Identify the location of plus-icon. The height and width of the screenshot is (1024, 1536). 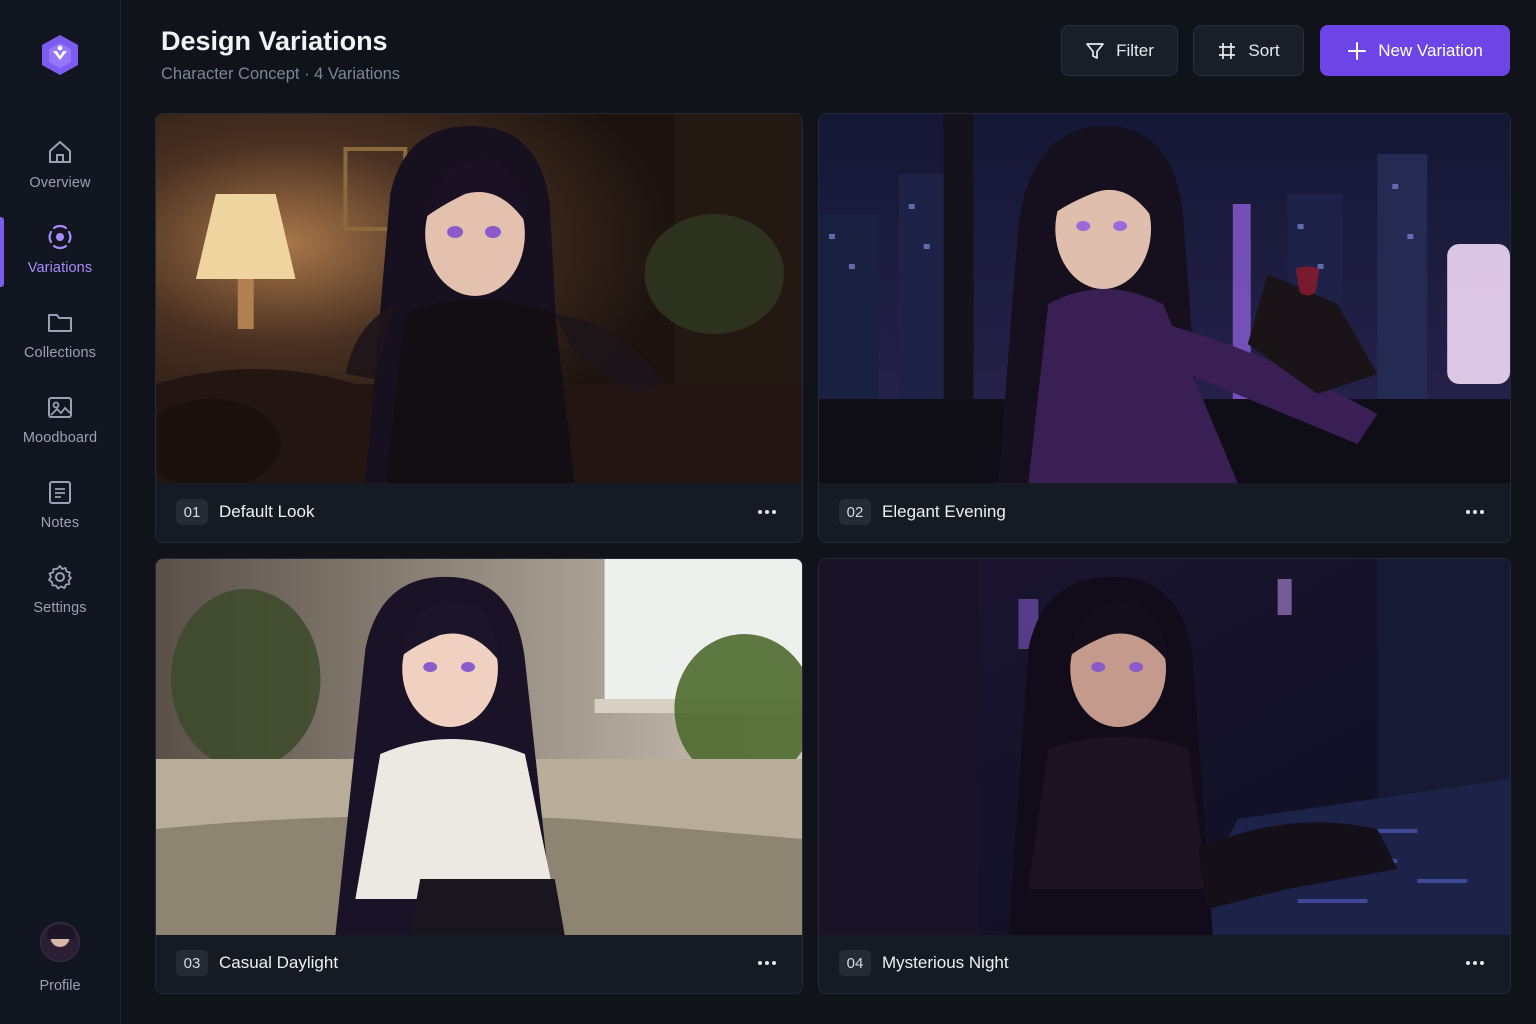
(1357, 50).